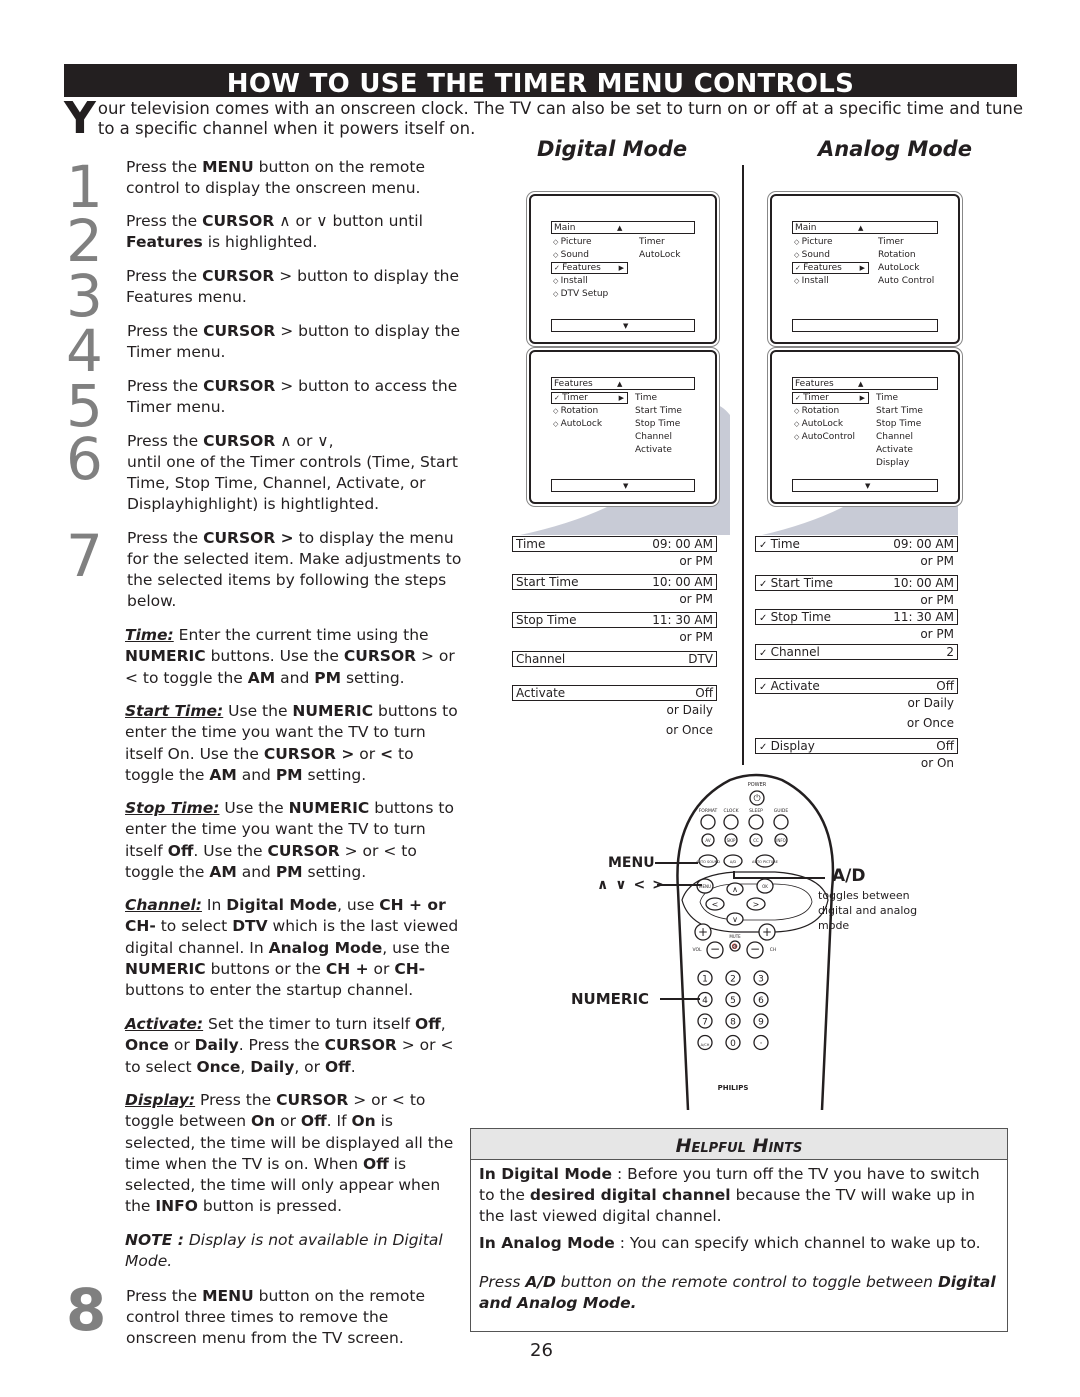 This screenshot has width=1080, height=1397. Describe the element at coordinates (358, 905) in the screenshot. I see `text-run: , use` at that location.